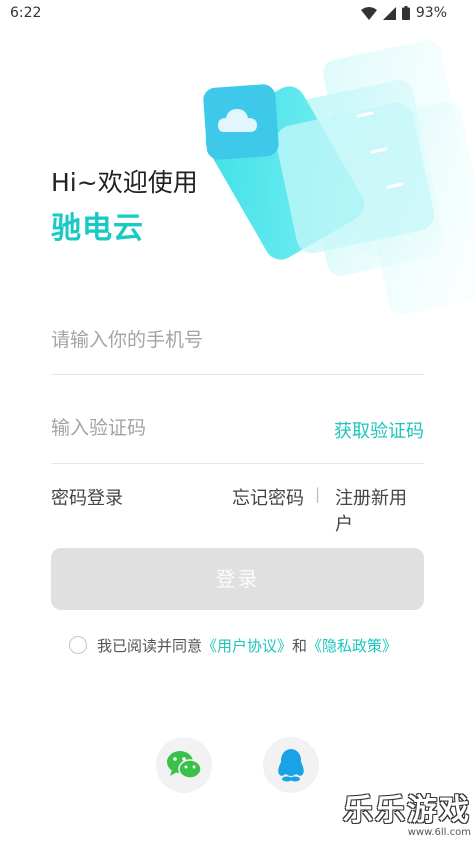  I want to click on qq-login-button, so click(291, 765).